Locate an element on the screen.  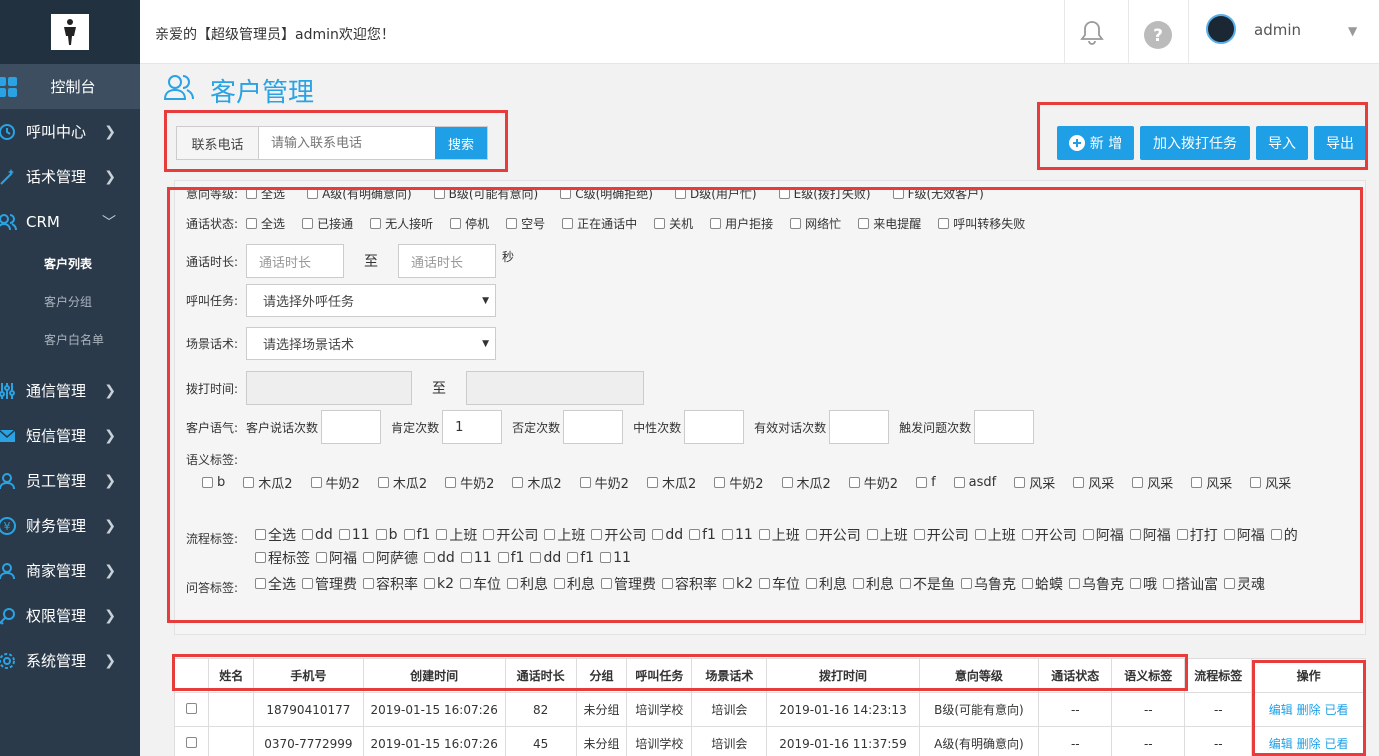
flow-tag: 打打 is located at coordinates (1197, 534).